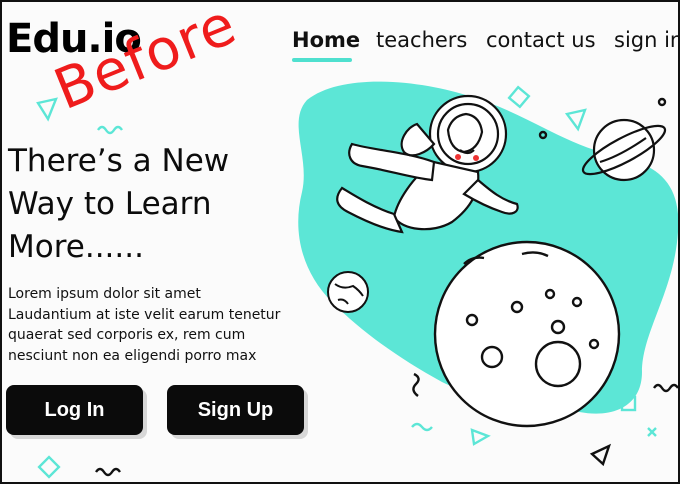 This screenshot has width=680, height=484. I want to click on planet-ring-icon, so click(624, 150).